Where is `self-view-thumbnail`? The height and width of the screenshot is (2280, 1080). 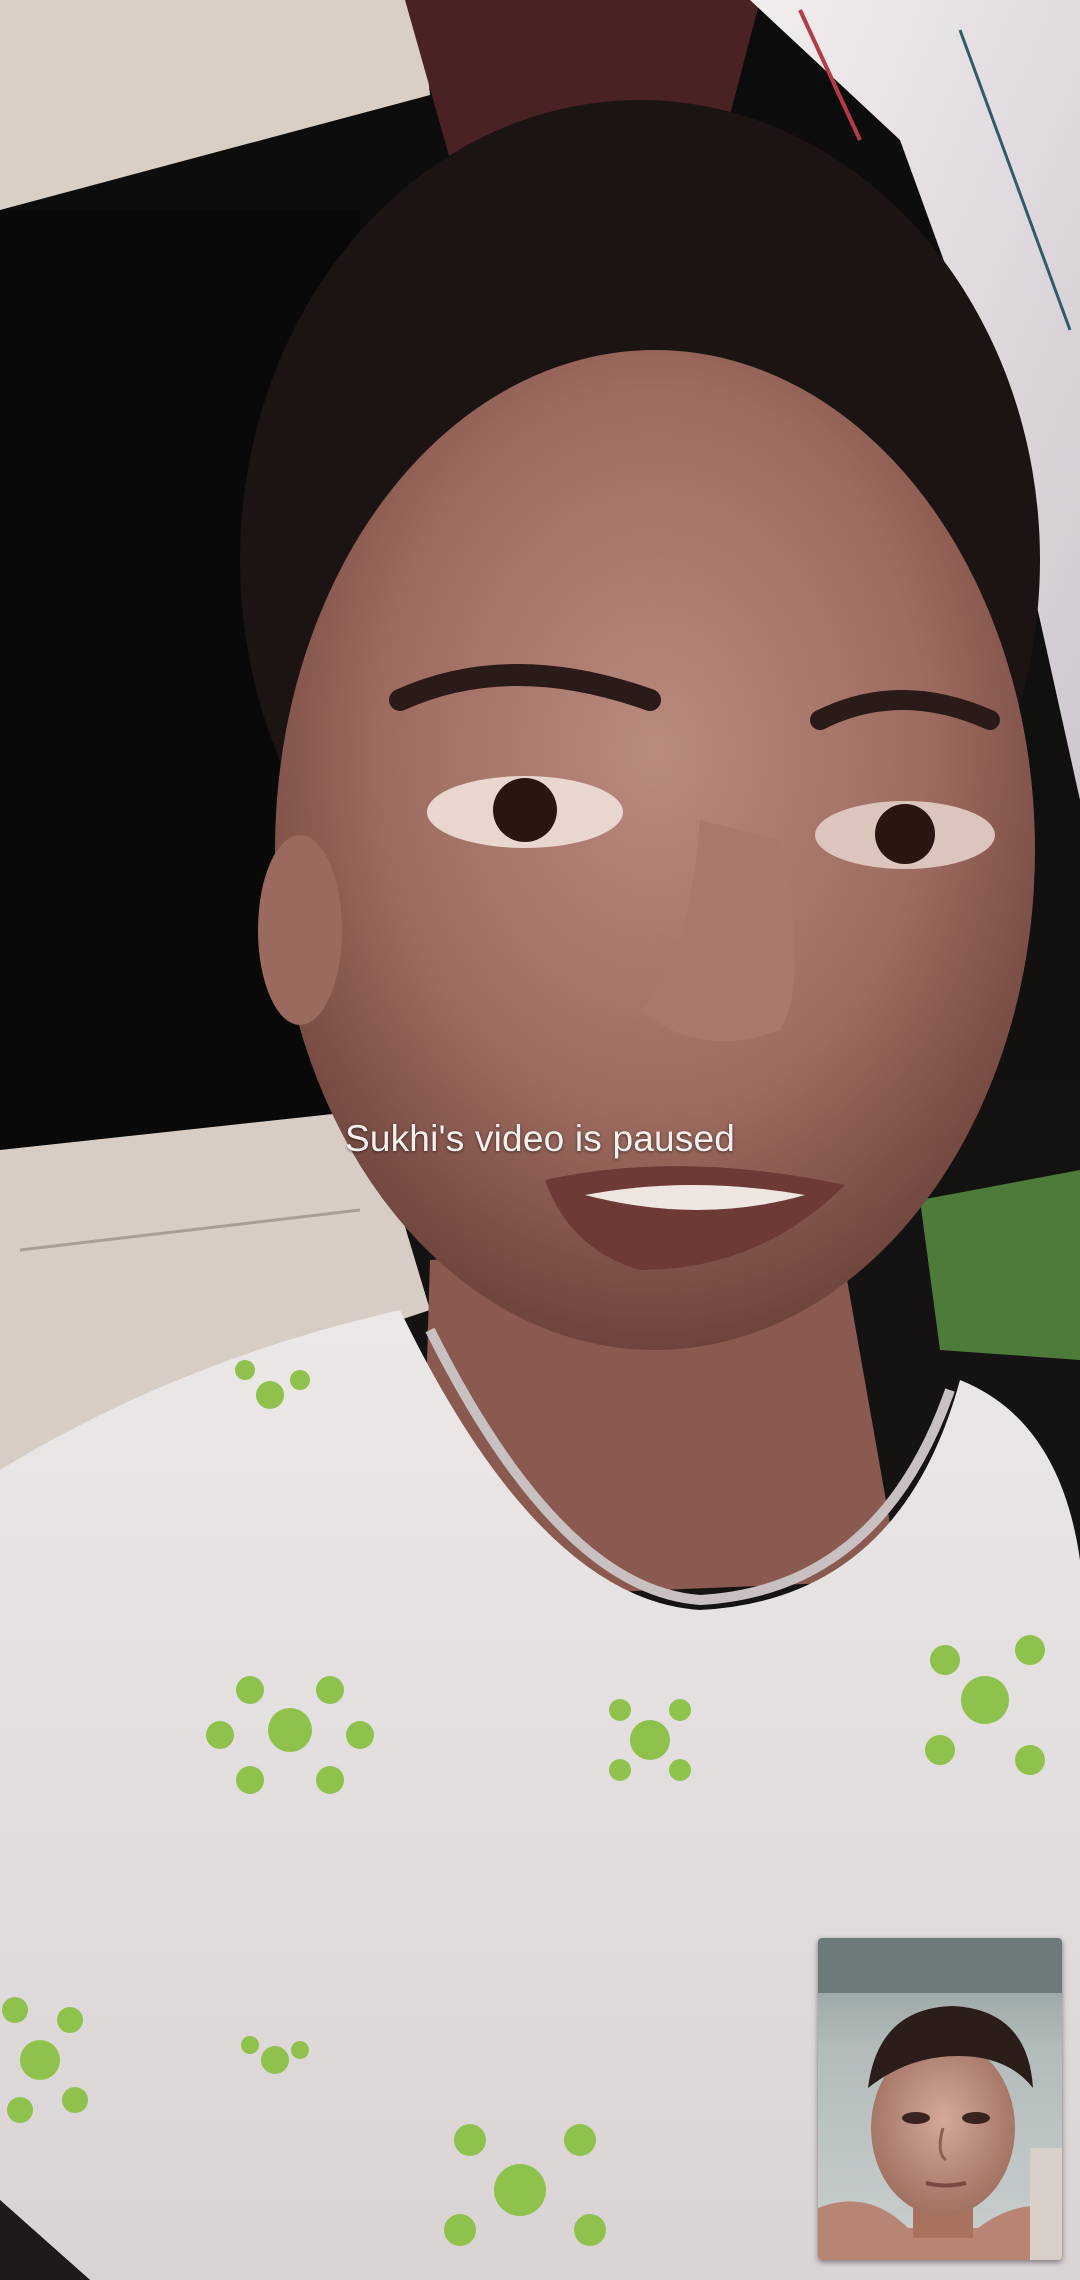 self-view-thumbnail is located at coordinates (940, 2099).